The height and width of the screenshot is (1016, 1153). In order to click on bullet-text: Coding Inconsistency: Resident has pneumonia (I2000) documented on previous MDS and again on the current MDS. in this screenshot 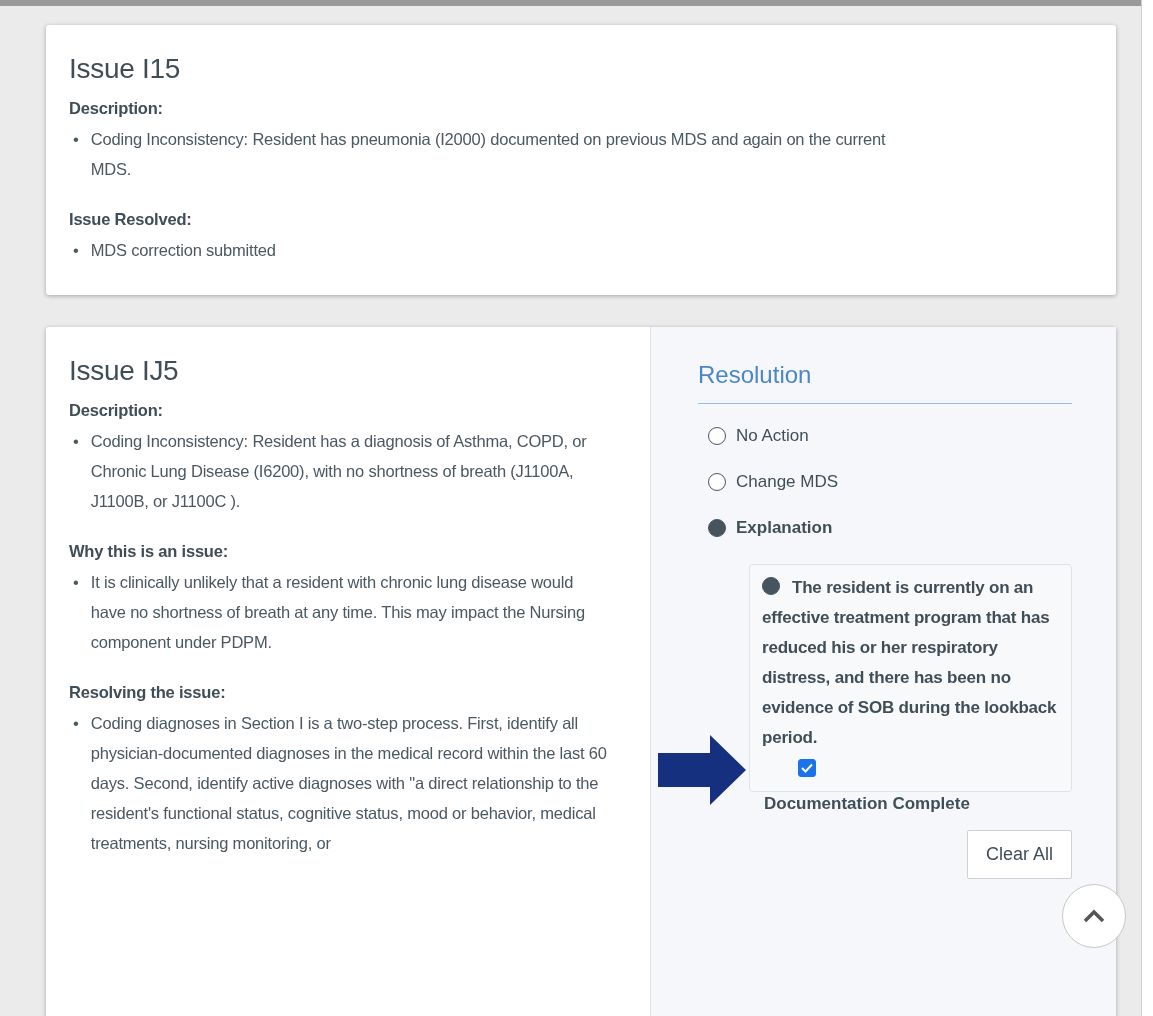, I will do `click(488, 154)`.